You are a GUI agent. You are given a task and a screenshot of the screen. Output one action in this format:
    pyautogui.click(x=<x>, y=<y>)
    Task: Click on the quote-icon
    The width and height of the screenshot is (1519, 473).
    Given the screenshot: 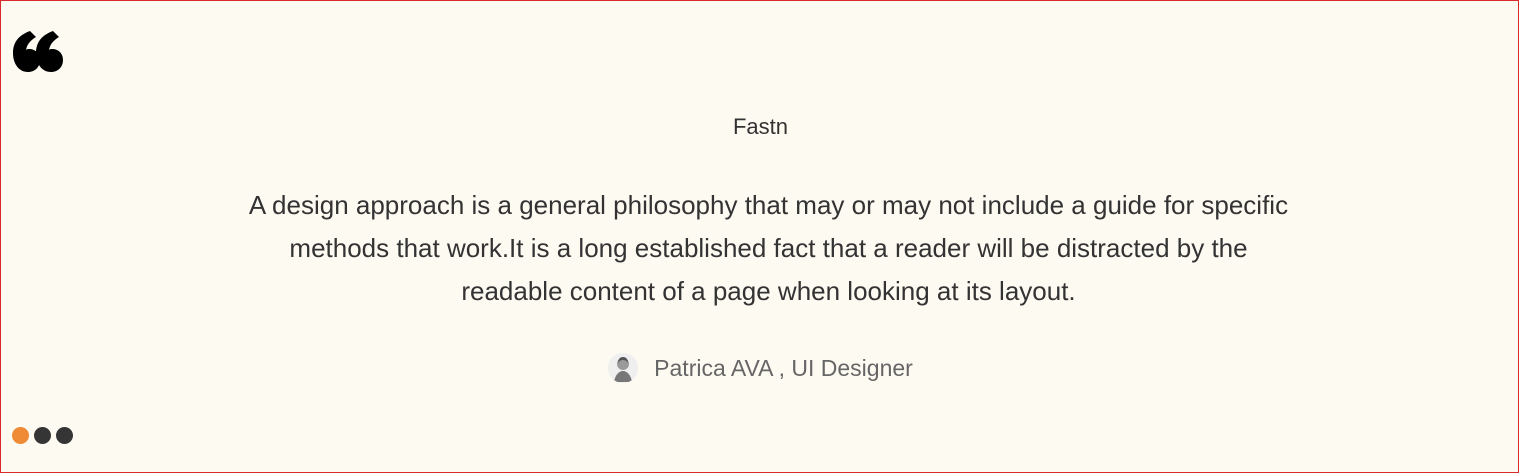 What is the action you would take?
    pyautogui.click(x=38, y=51)
    